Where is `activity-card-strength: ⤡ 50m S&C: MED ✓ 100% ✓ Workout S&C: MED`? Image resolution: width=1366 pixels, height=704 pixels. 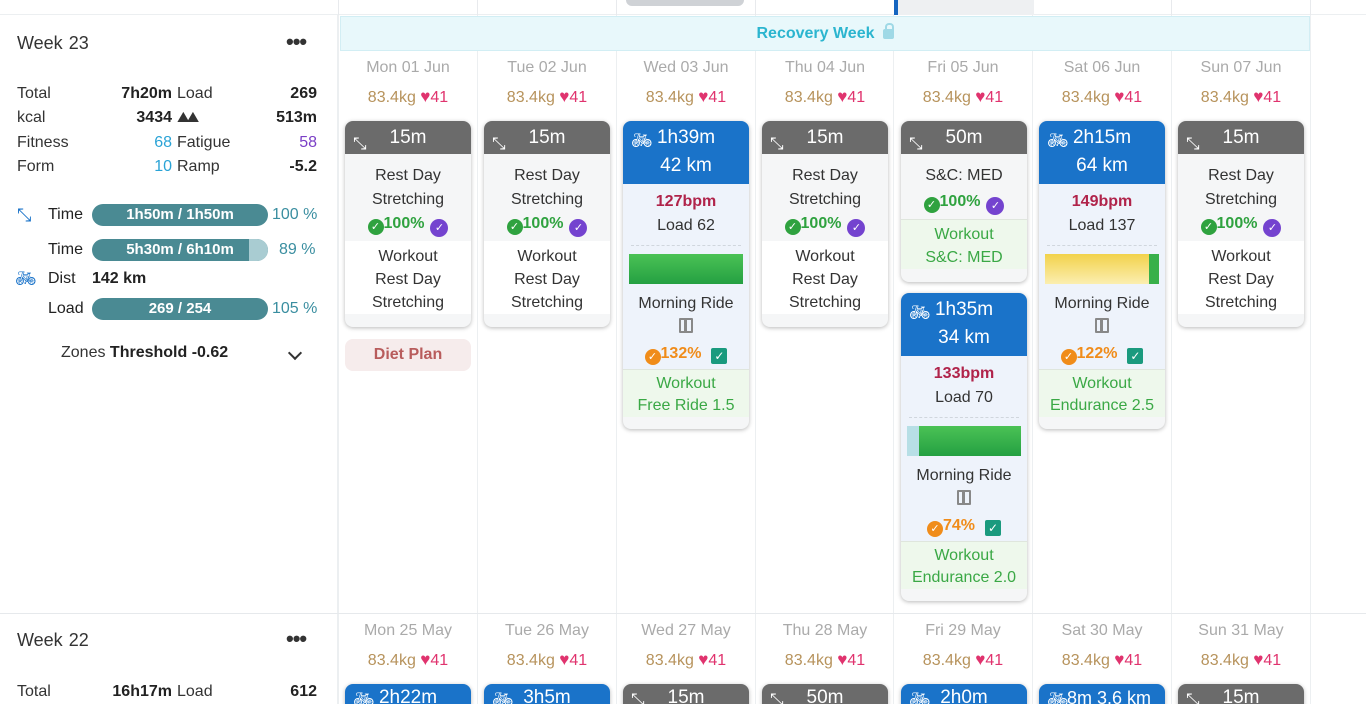
activity-card-strength: ⤡ 50m S&C: MED ✓ 100% ✓ Workout S&C: MED is located at coordinates (964, 201).